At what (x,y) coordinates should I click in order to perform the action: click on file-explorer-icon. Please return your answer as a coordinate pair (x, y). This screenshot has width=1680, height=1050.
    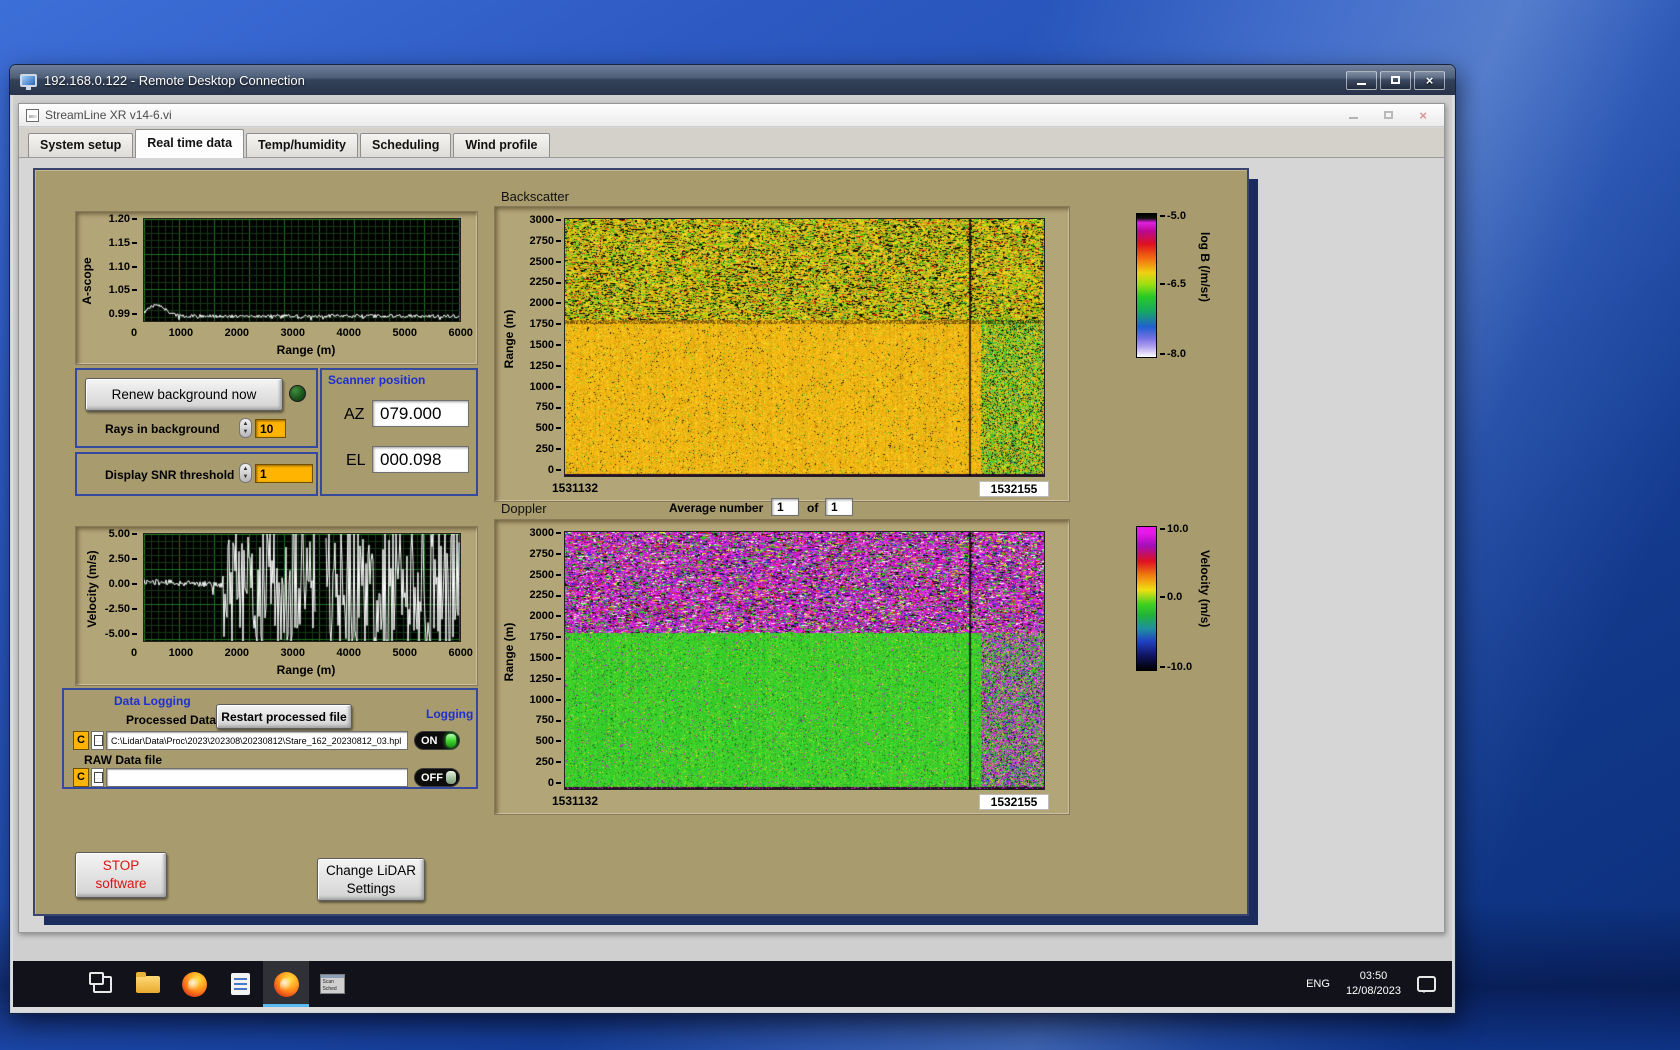
    Looking at the image, I should click on (148, 984).